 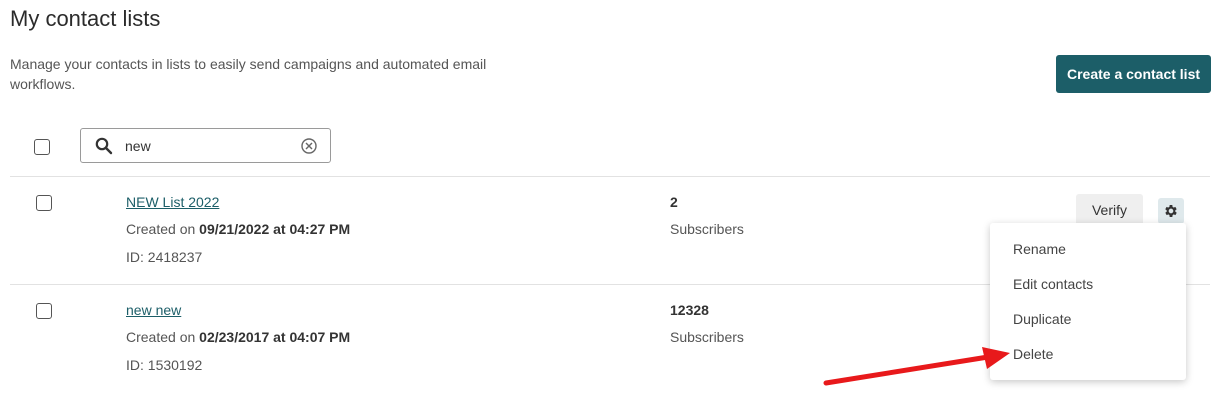 I want to click on search-input, so click(x=205, y=146).